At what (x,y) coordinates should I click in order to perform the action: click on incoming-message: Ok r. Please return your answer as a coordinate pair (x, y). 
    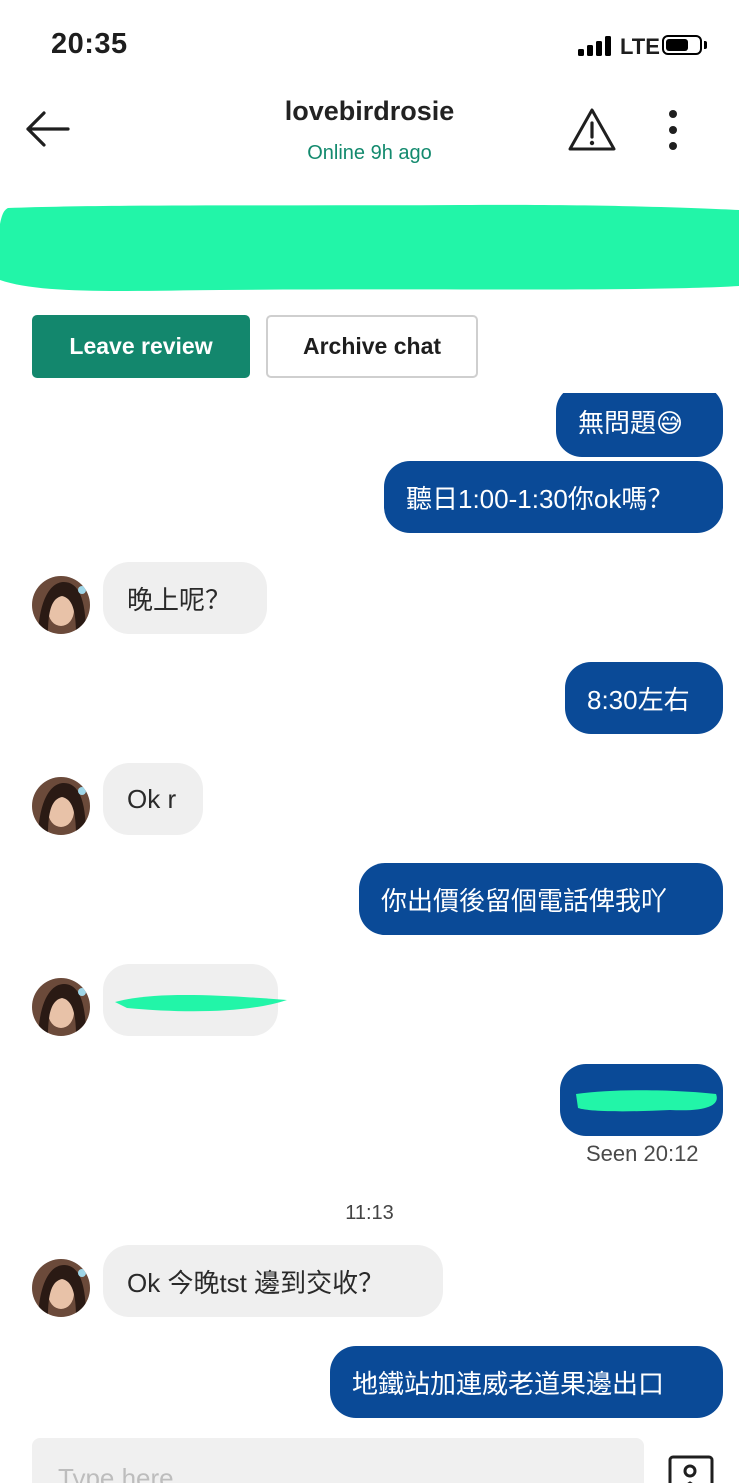
    Looking at the image, I should click on (153, 799).